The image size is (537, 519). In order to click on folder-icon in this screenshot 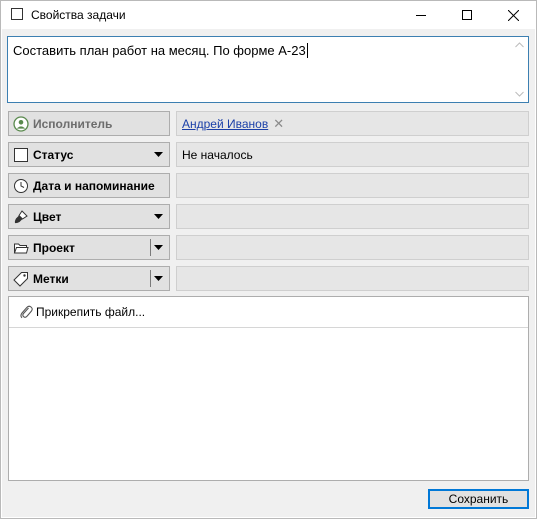, I will do `click(21, 248)`.